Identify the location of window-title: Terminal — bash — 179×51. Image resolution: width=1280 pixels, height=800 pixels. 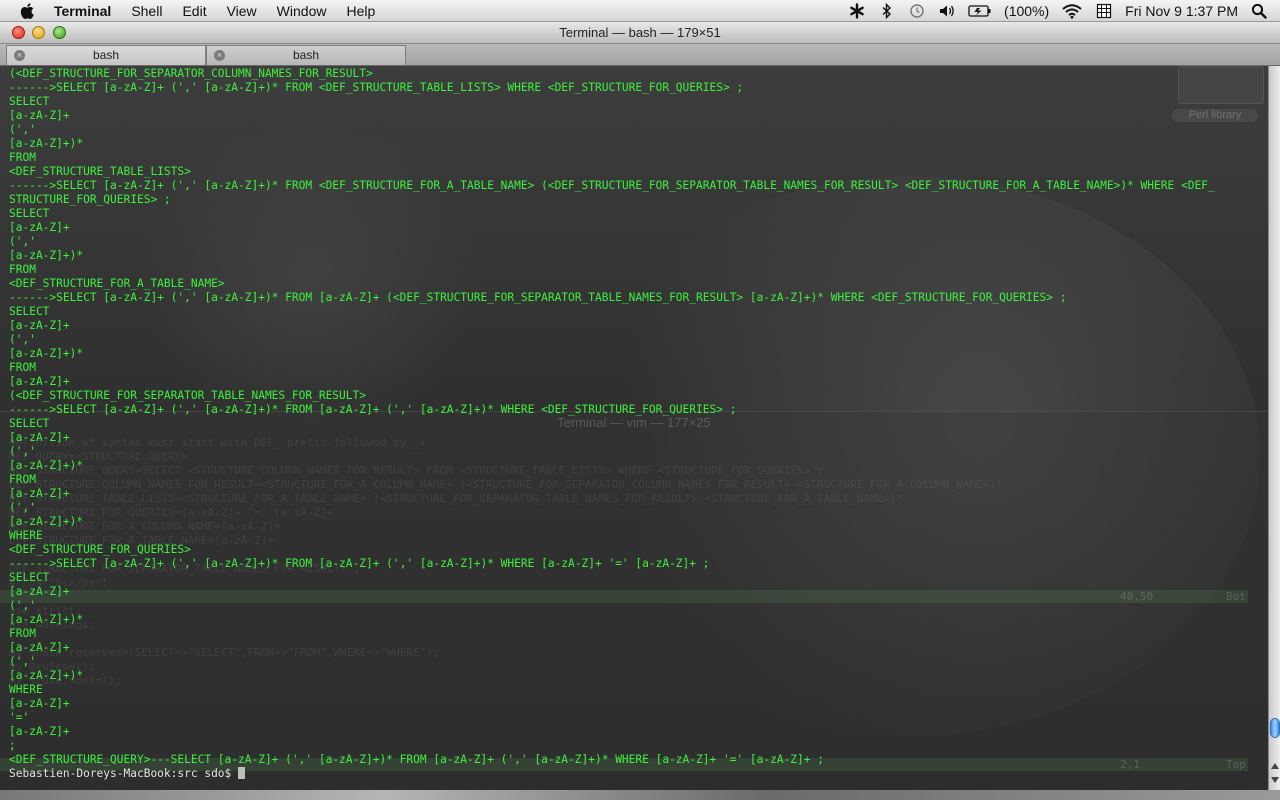
(640, 32).